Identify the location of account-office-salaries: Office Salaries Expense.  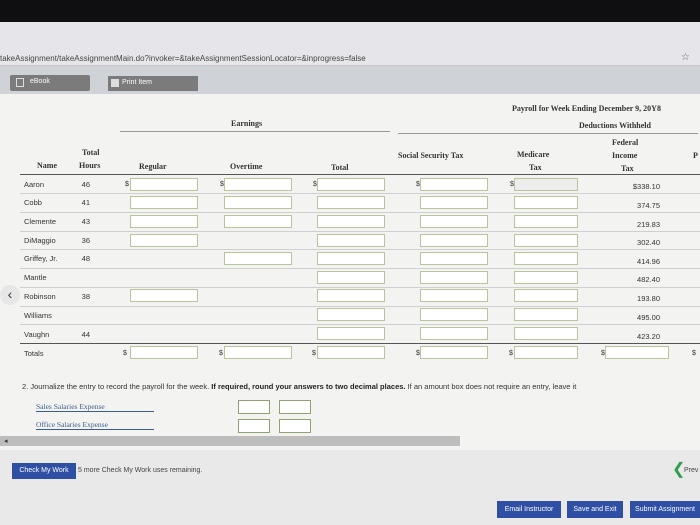
(95, 425).